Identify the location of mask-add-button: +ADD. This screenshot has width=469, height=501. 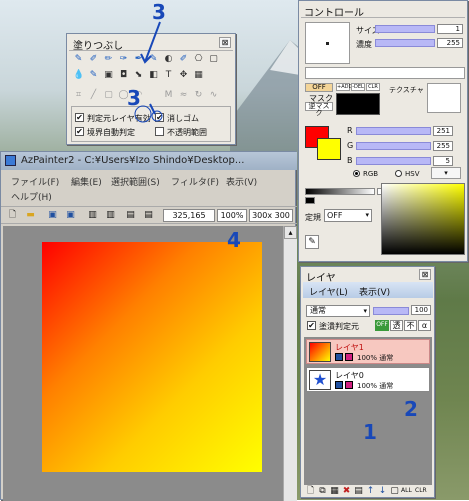
(344, 87).